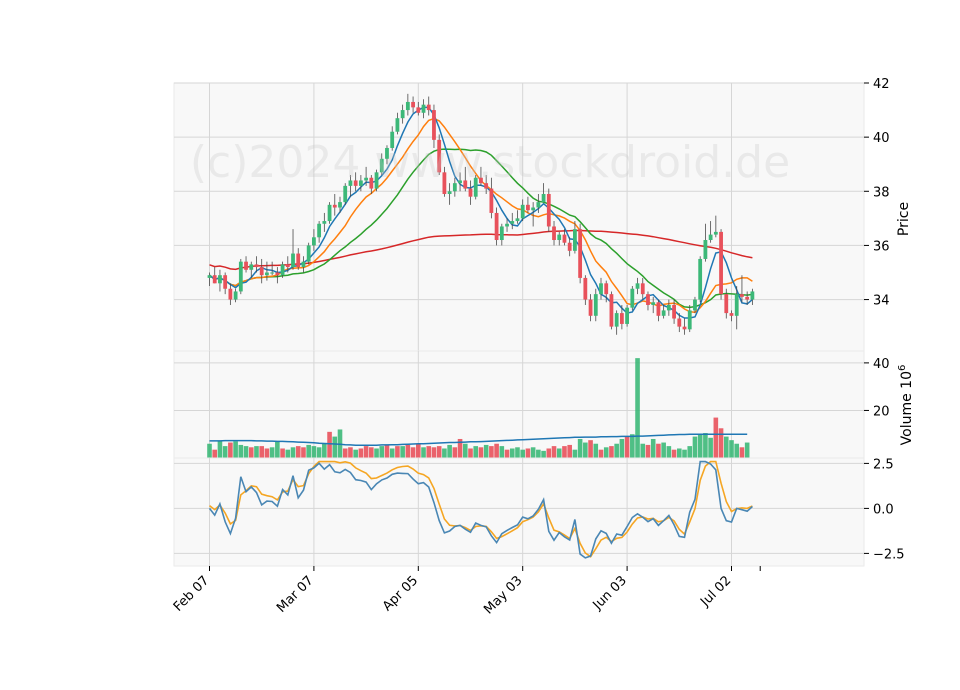 The width and height of the screenshot is (960, 690). I want to click on oscillator-ytick-label: −2.5, so click(889, 554).